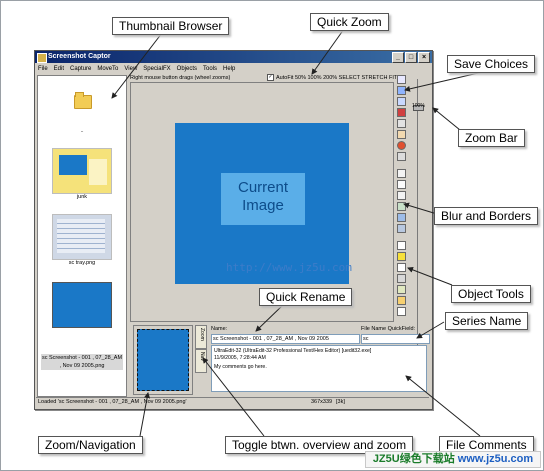 The height and width of the screenshot is (471, 544). I want to click on close-button: ×, so click(424, 57).